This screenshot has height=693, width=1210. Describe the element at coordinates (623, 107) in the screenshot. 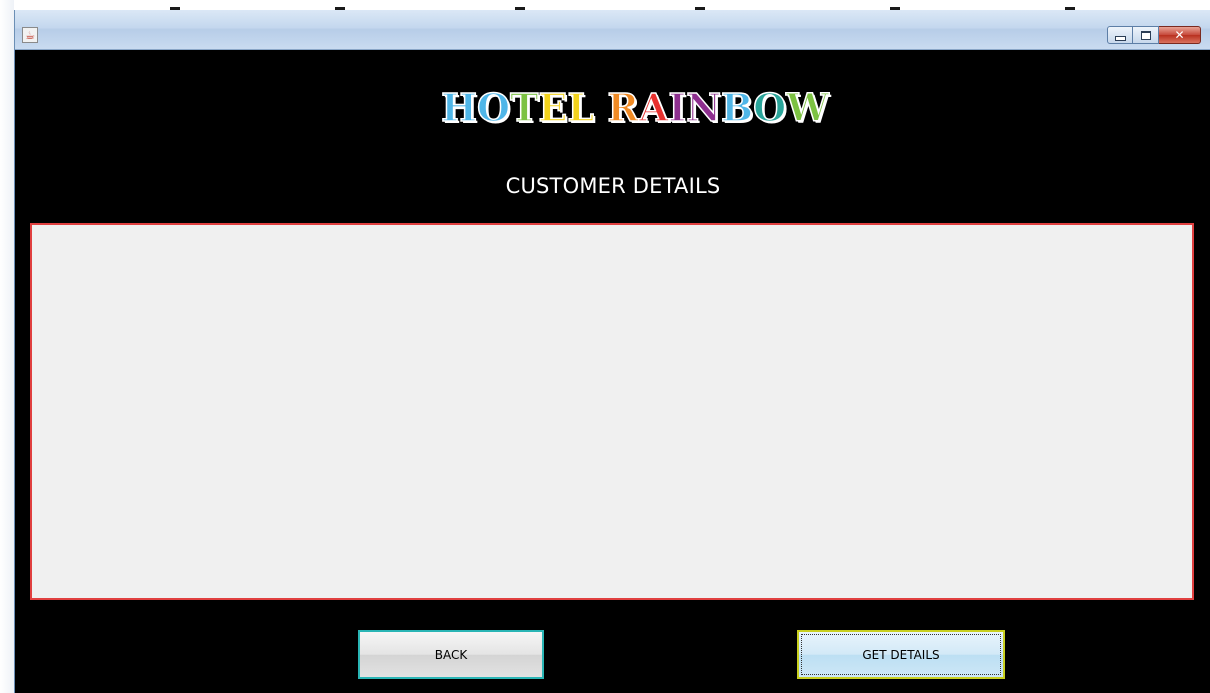

I see `logo-letter: R` at that location.